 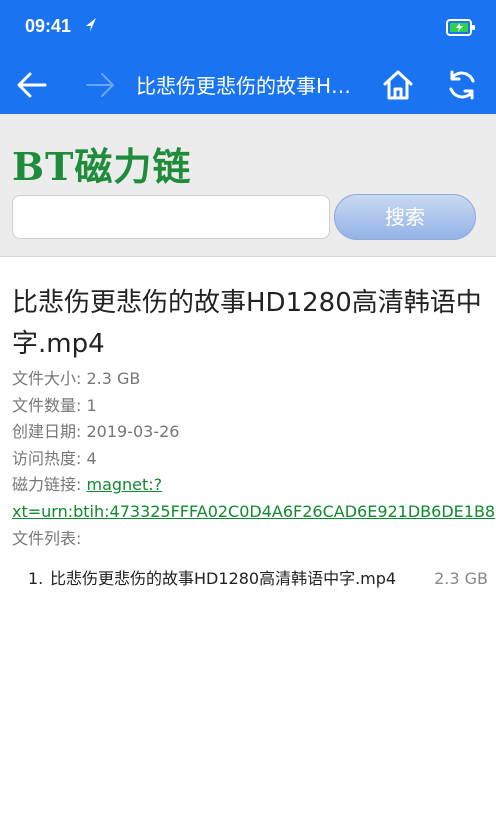 I want to click on search-input, so click(x=171, y=217).